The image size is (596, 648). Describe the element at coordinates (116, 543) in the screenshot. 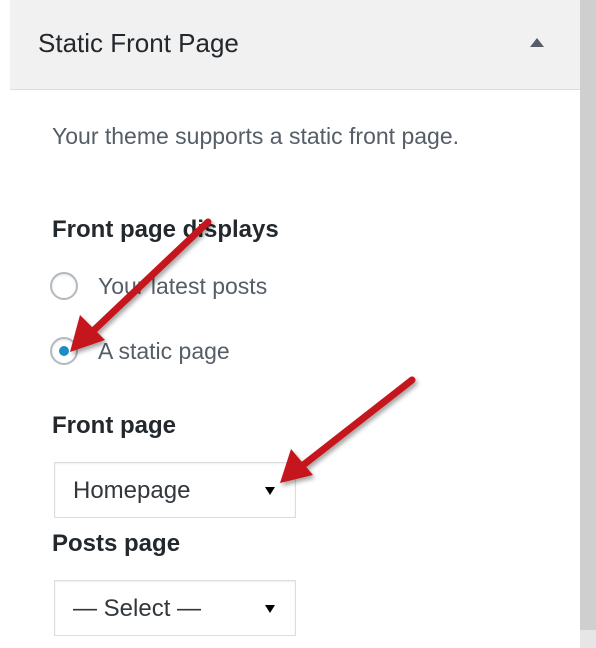

I see `posts-page-label: Posts page` at that location.